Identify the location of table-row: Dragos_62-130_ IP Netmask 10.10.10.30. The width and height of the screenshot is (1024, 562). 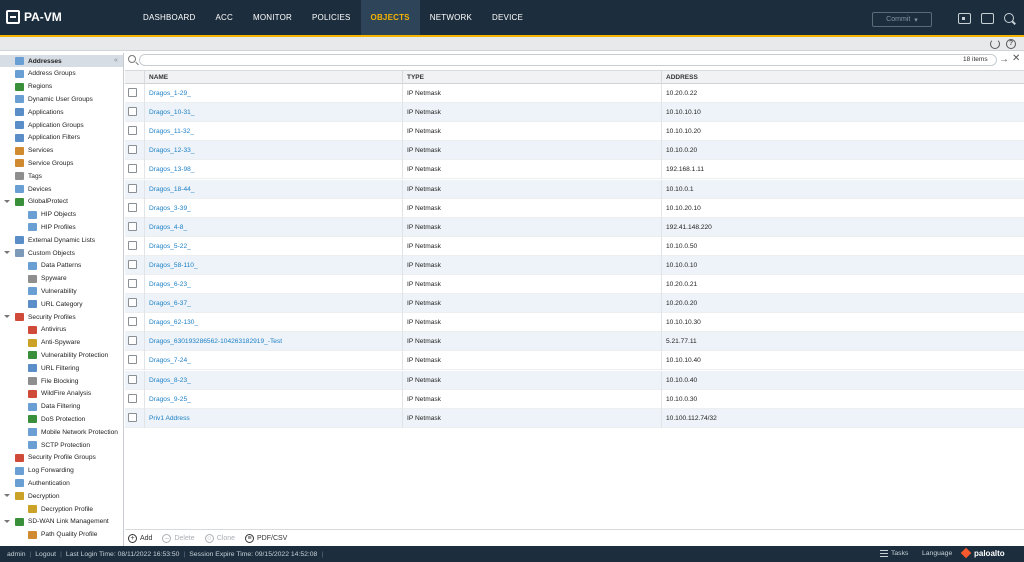
(574, 323).